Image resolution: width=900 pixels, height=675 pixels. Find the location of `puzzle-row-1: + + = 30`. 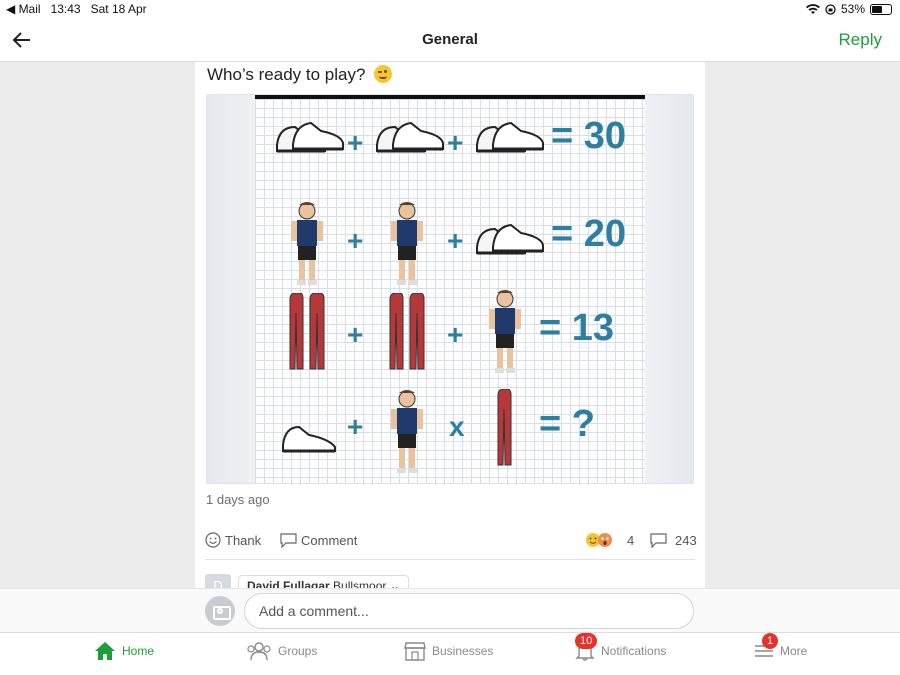

puzzle-row-1: + + = 30 is located at coordinates (450, 150).